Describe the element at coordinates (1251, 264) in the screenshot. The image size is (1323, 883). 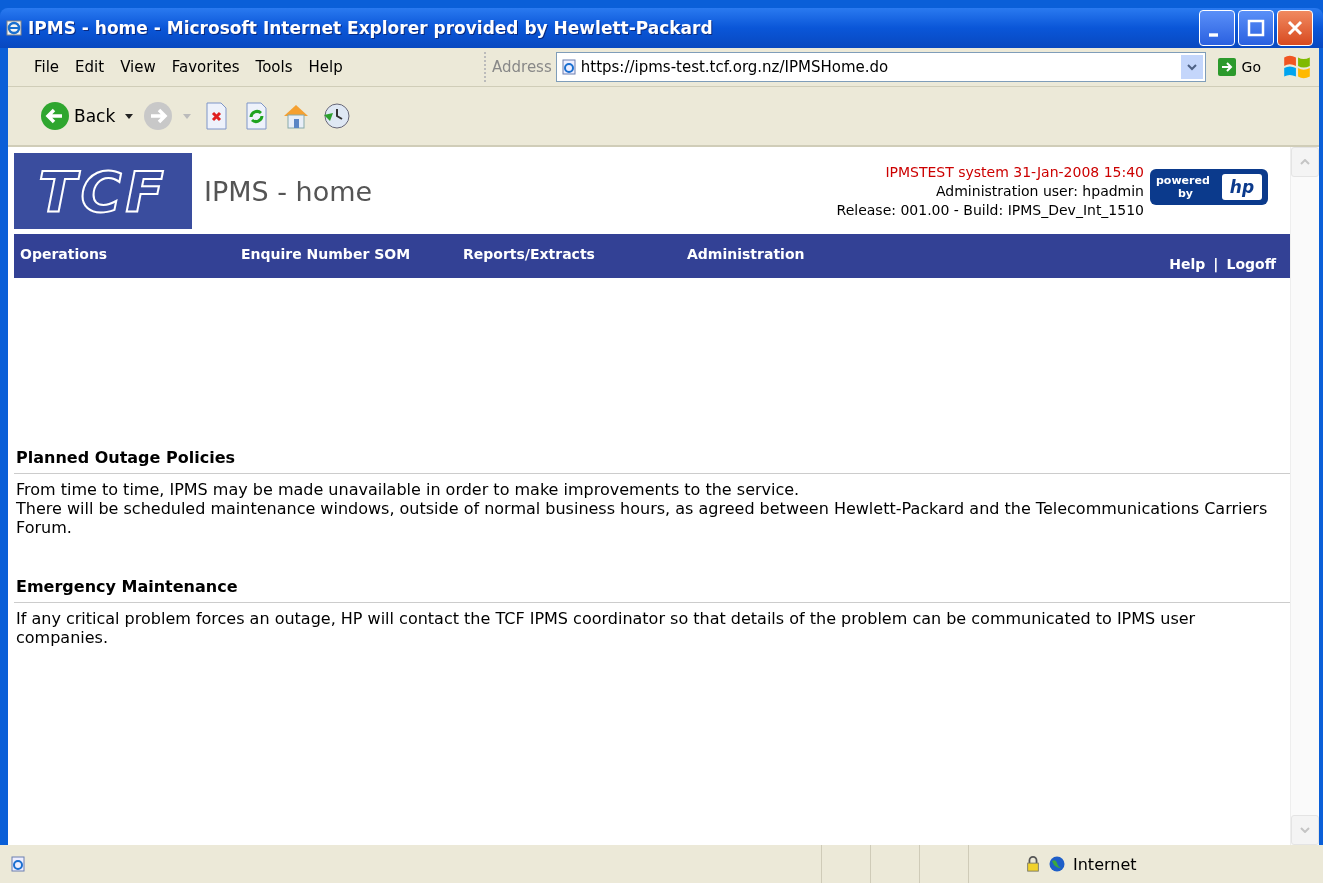
I see `logoff-link: Logoff` at that location.